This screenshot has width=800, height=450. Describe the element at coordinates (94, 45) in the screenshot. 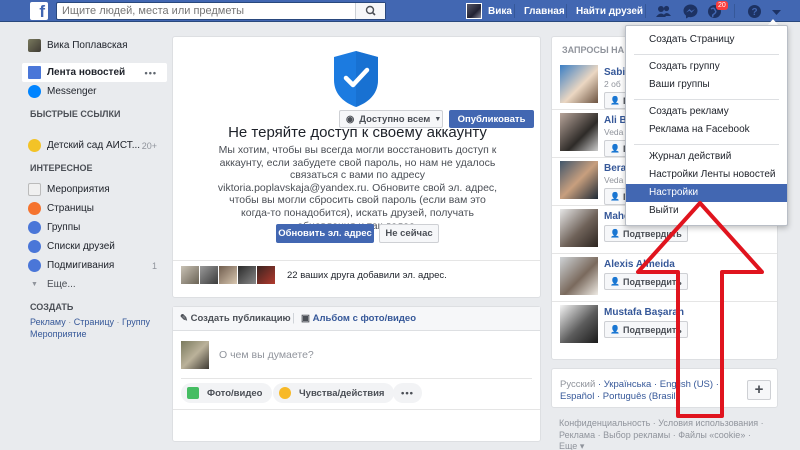

I see `sidebar-item-profile: Вика Поплавская` at that location.